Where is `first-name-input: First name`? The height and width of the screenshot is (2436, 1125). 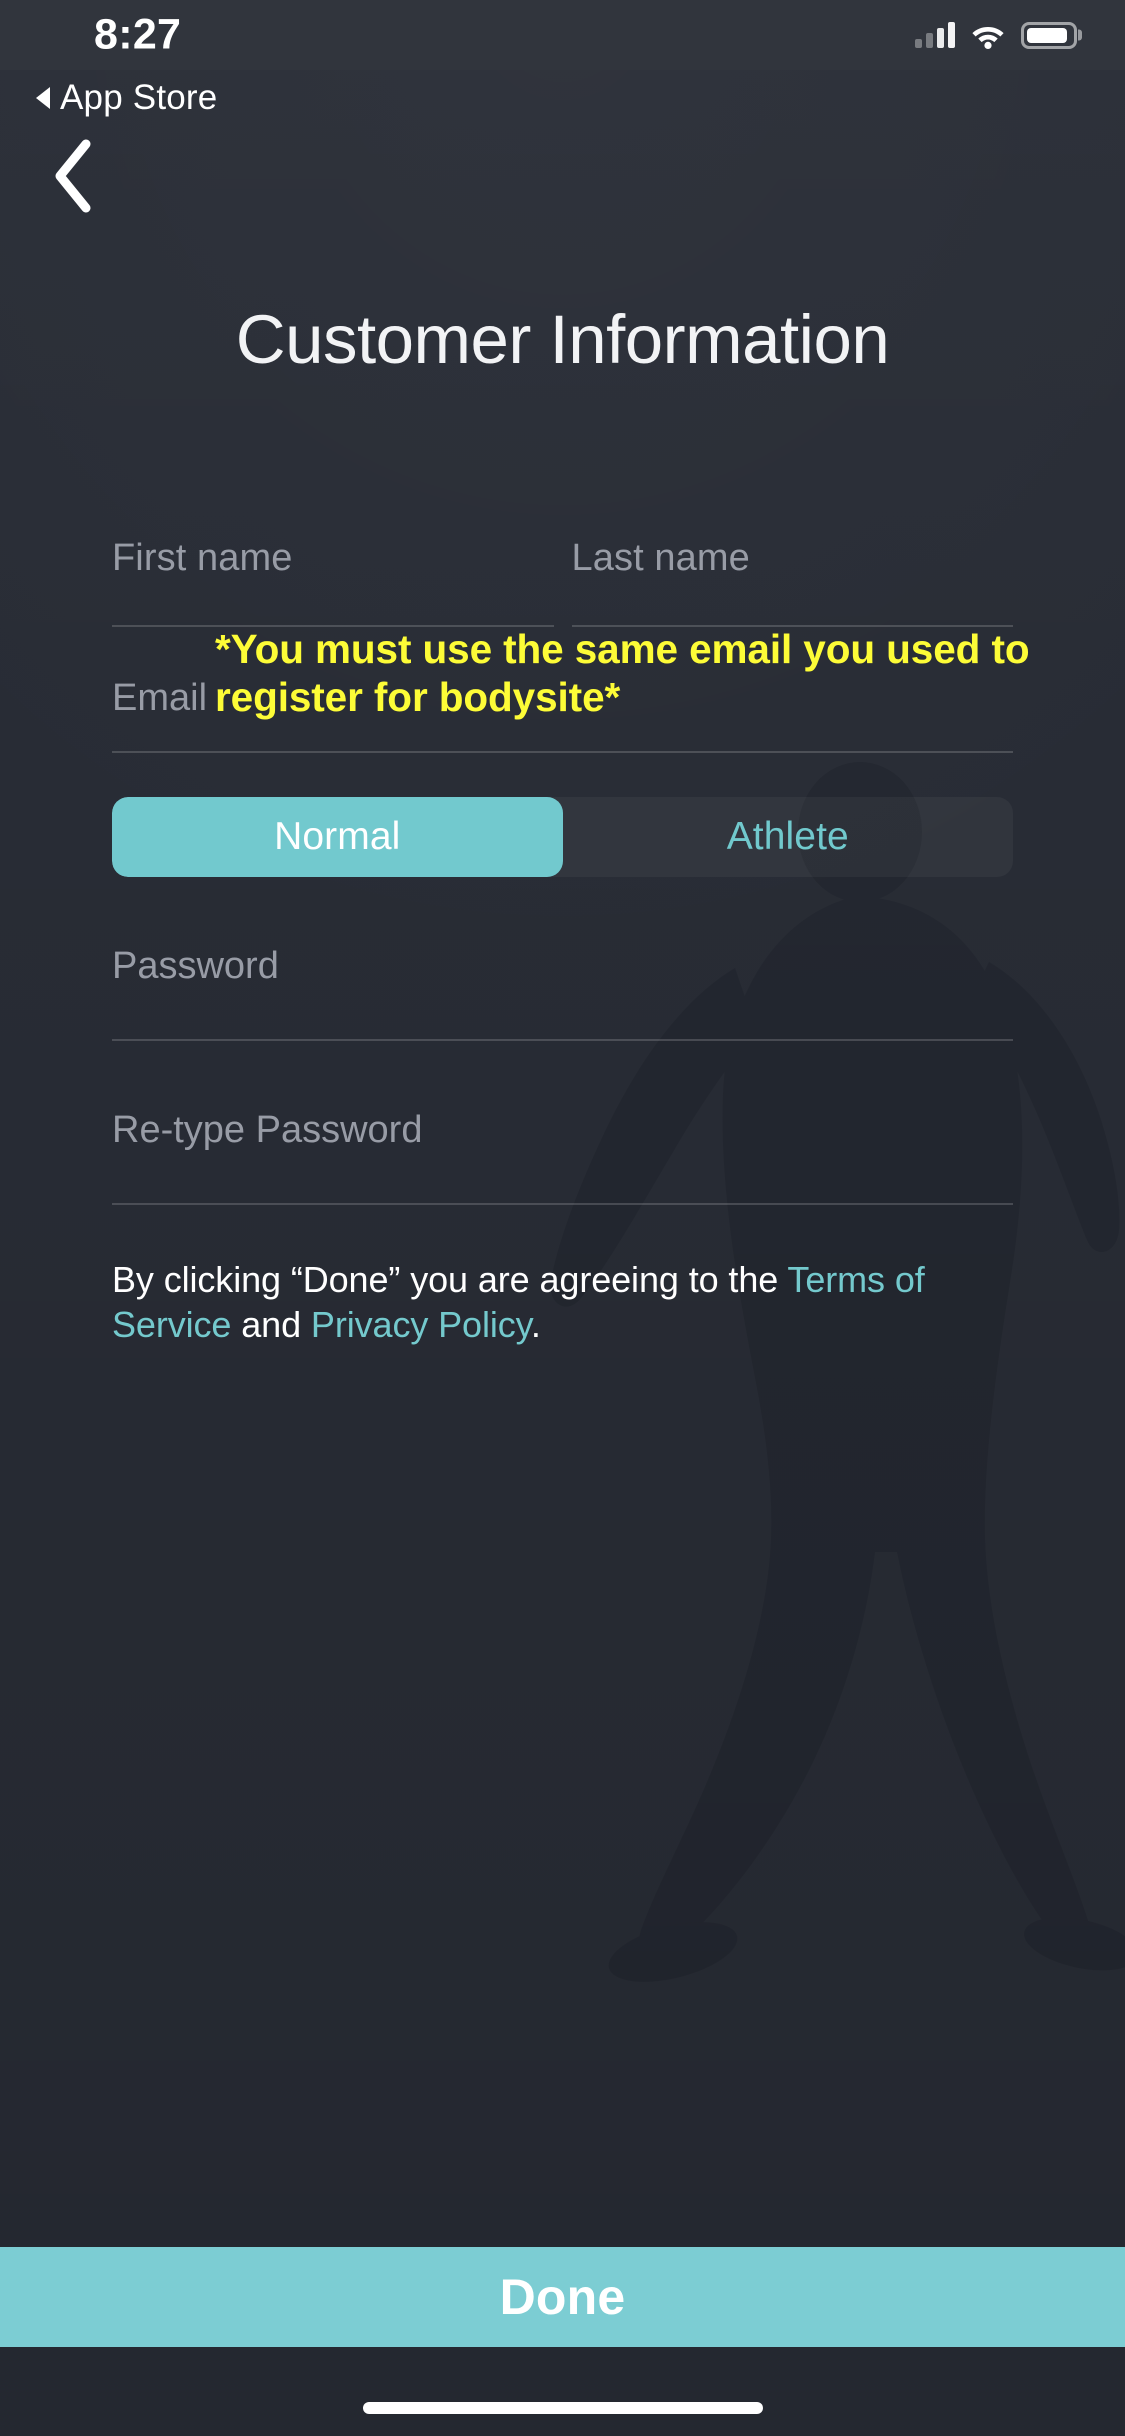
first-name-input: First name is located at coordinates (333, 581).